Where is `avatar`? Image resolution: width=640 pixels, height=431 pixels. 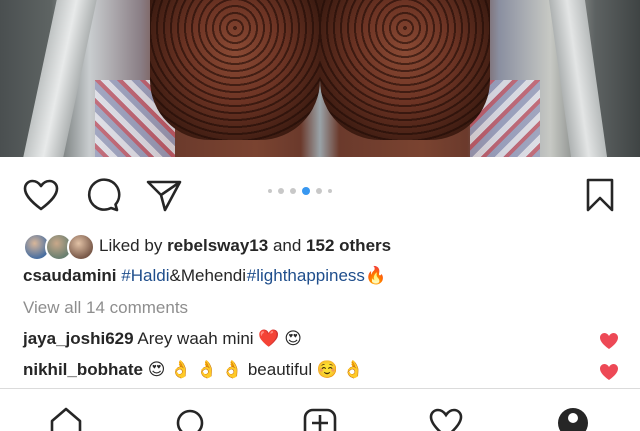
avatar is located at coordinates (81, 247).